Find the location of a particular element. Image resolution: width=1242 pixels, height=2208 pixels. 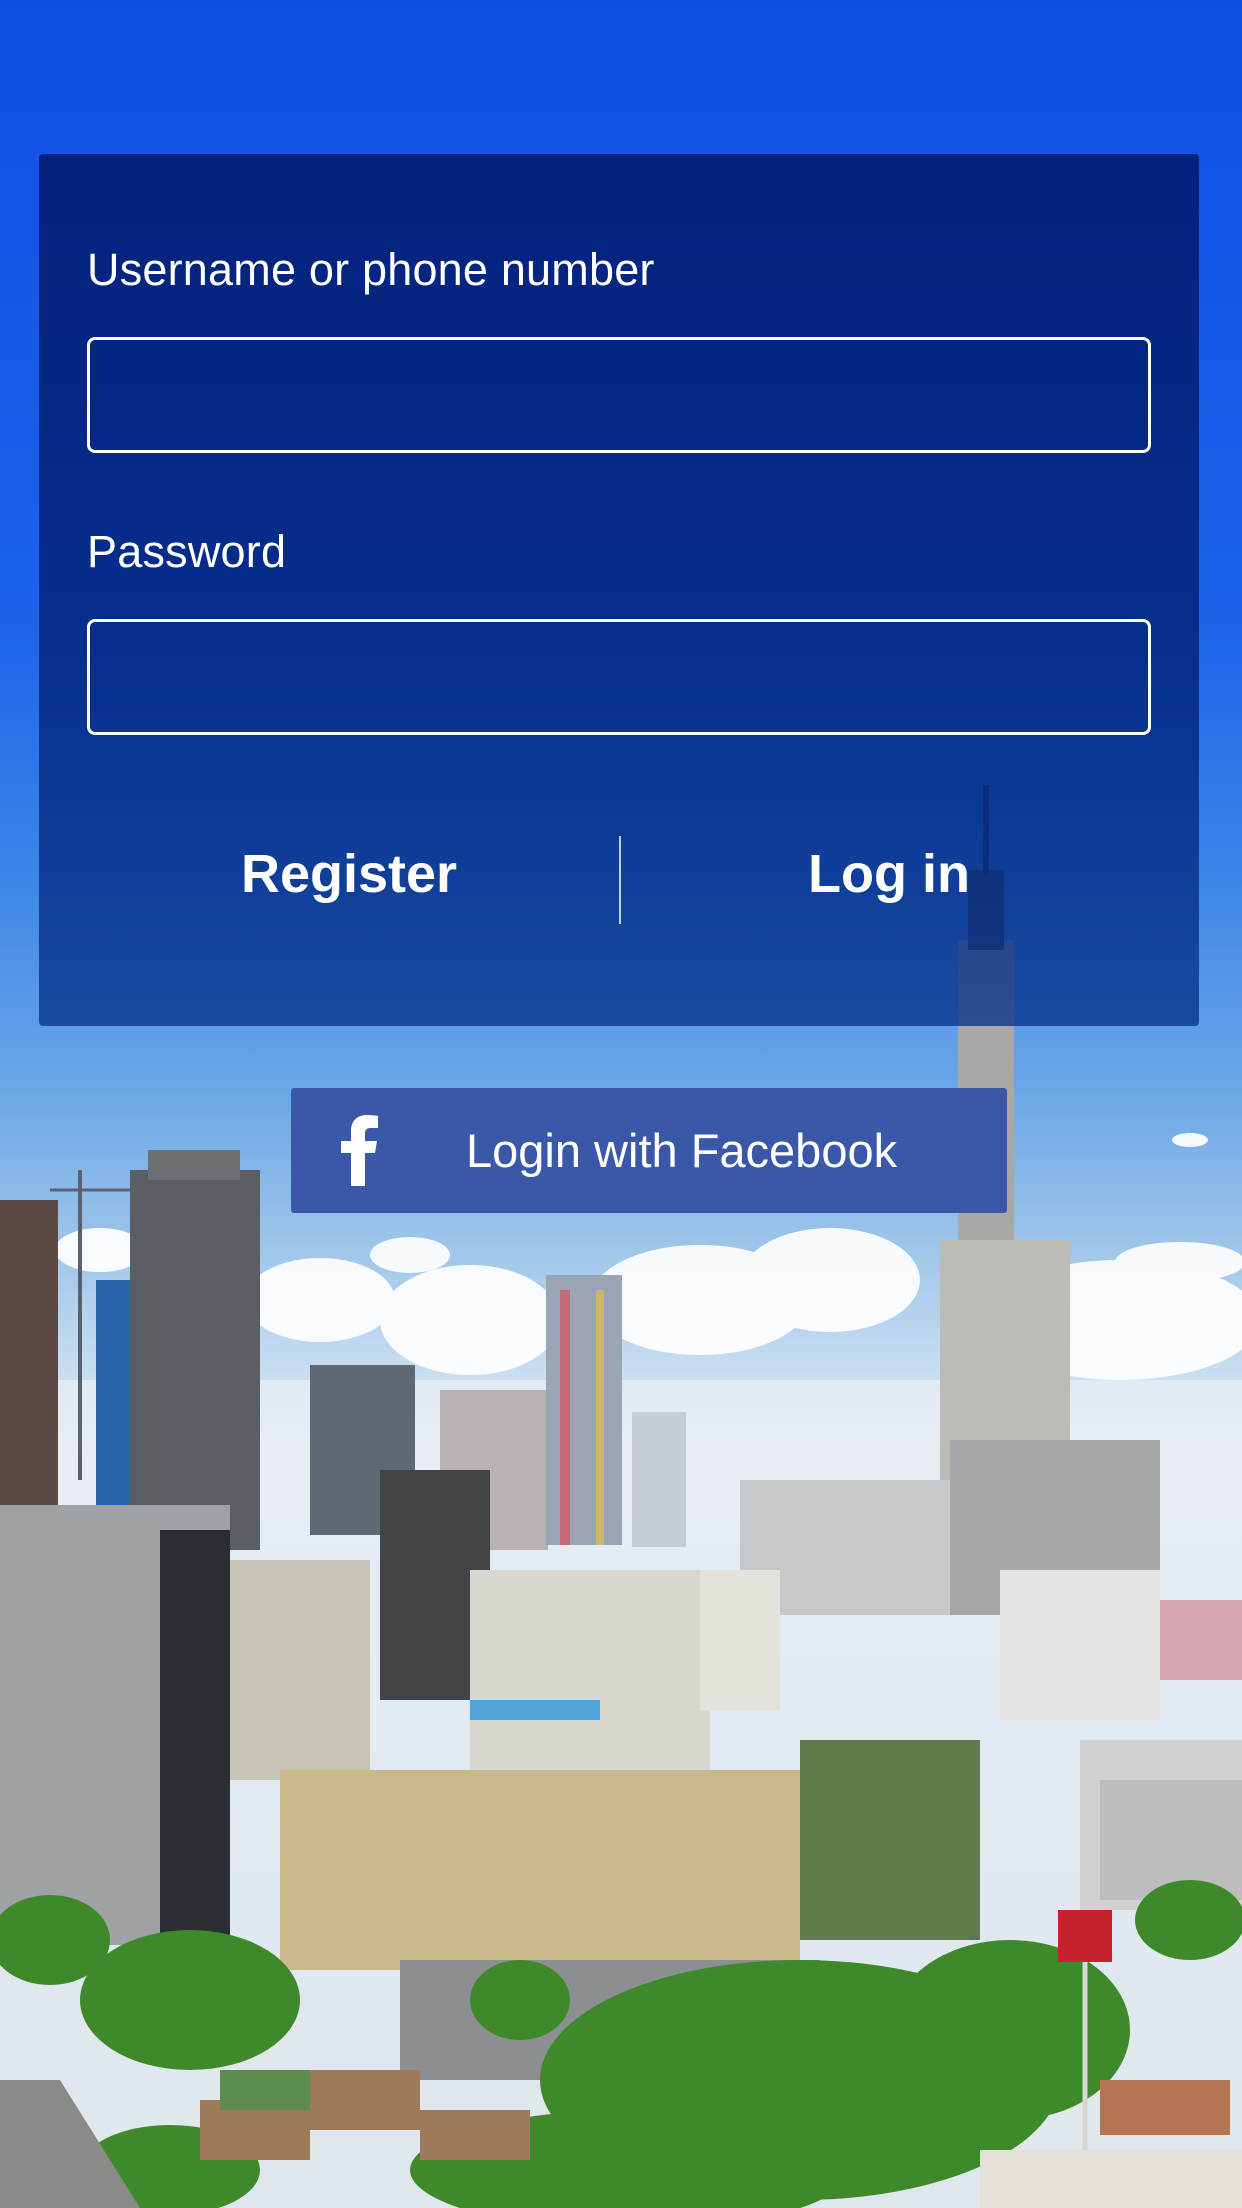

username-label: Username or phone number is located at coordinates (371, 269).